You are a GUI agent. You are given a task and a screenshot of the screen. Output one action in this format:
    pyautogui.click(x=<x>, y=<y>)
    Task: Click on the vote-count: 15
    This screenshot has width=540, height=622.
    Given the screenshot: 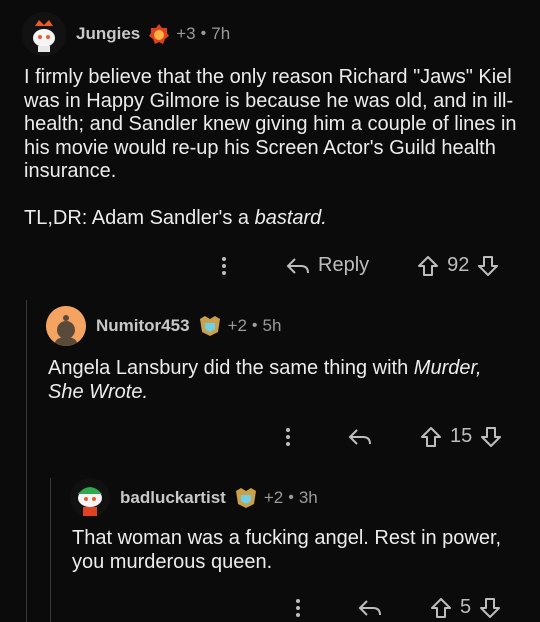 What is the action you would take?
    pyautogui.click(x=461, y=436)
    